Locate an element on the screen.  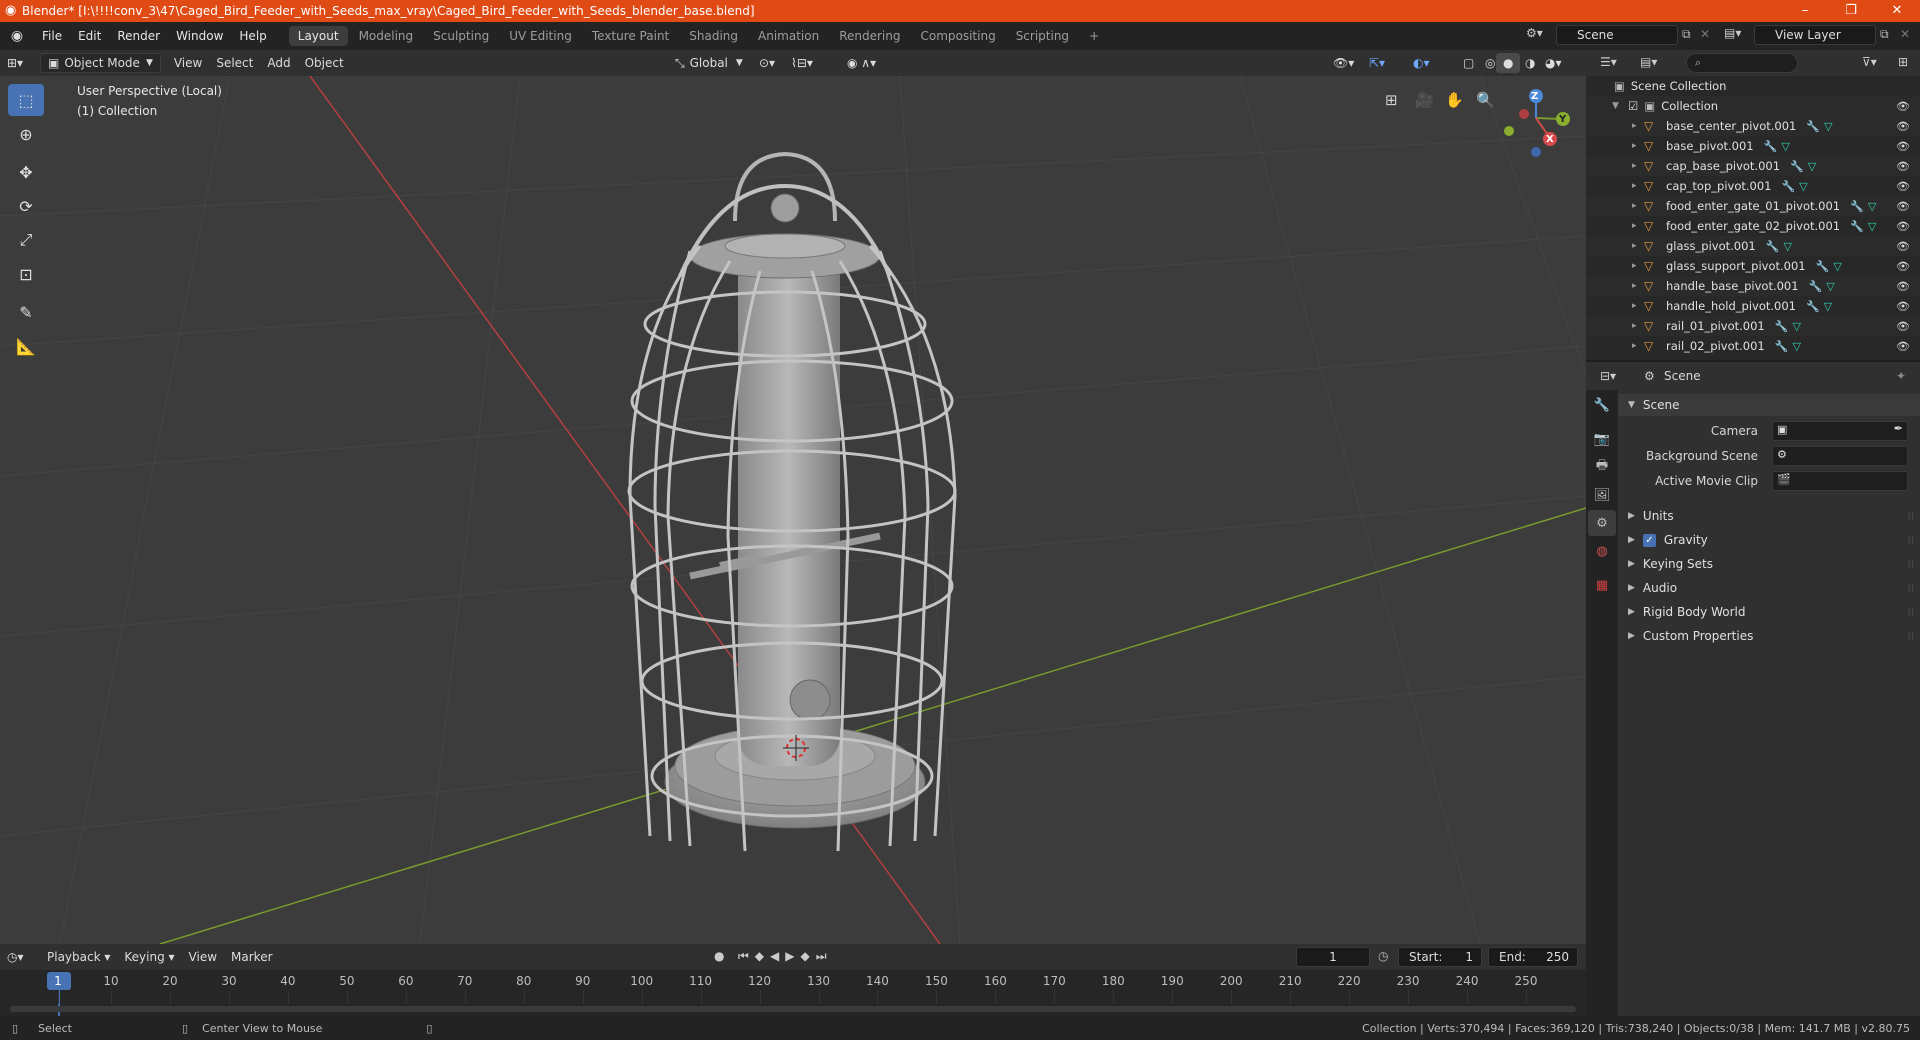
tab-render-icon: 📷 is located at coordinates (1602, 439).